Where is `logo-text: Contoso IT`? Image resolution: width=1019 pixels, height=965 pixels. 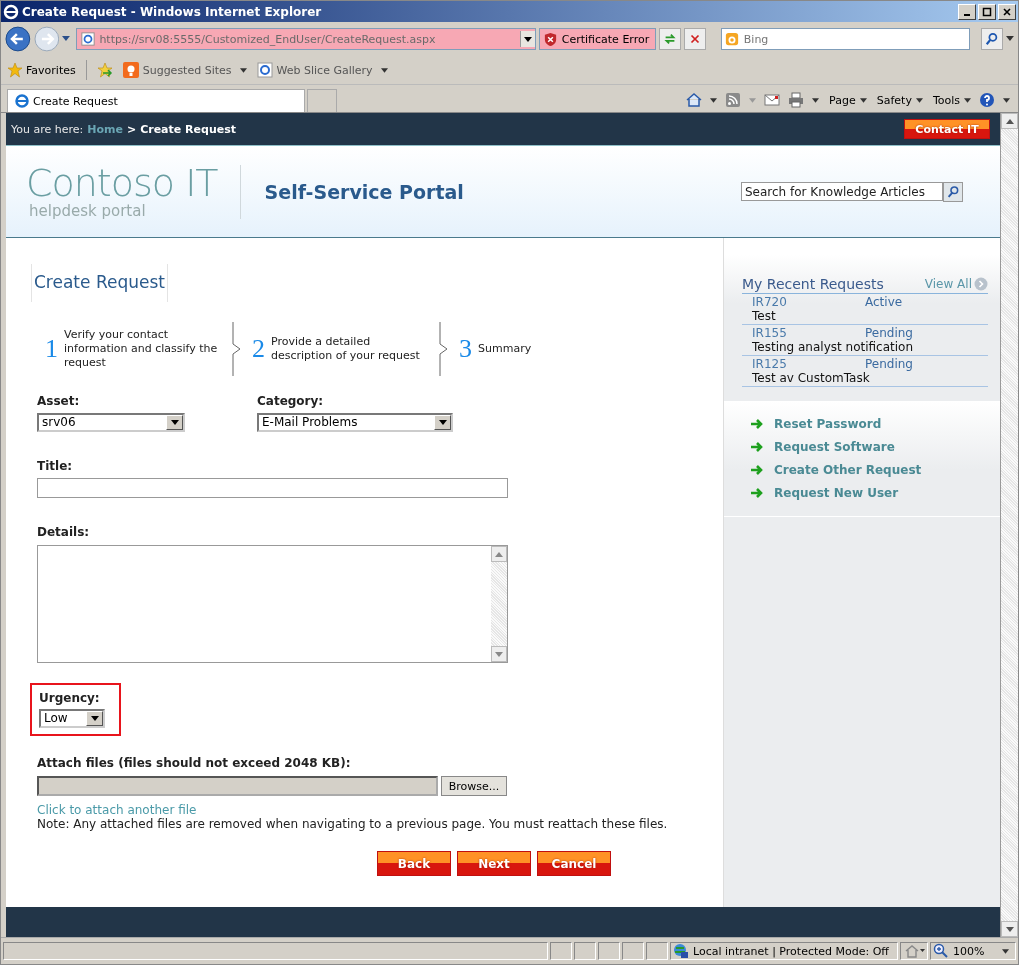 logo-text: Contoso IT is located at coordinates (122, 182).